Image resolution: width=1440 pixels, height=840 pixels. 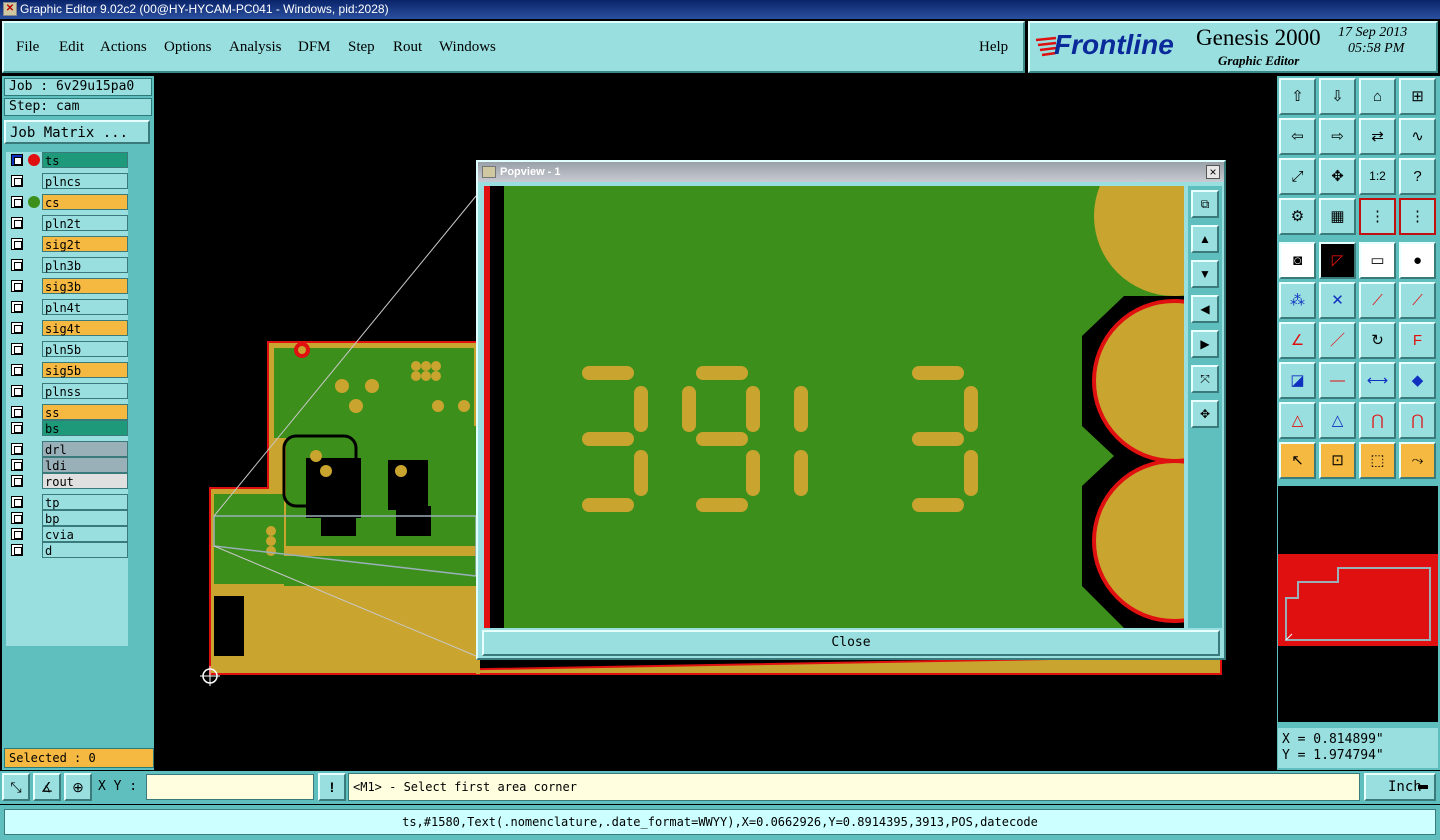 I want to click on layer-row-tp: tp, so click(x=68, y=502).